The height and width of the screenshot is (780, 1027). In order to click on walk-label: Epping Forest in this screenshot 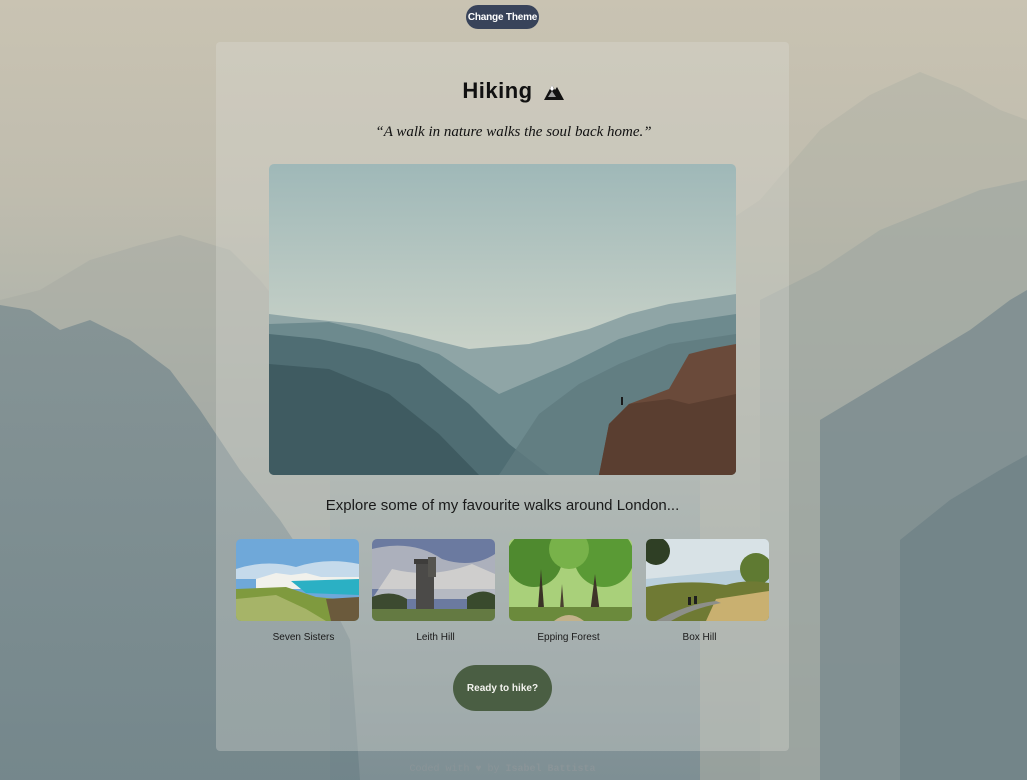, I will do `click(568, 637)`.